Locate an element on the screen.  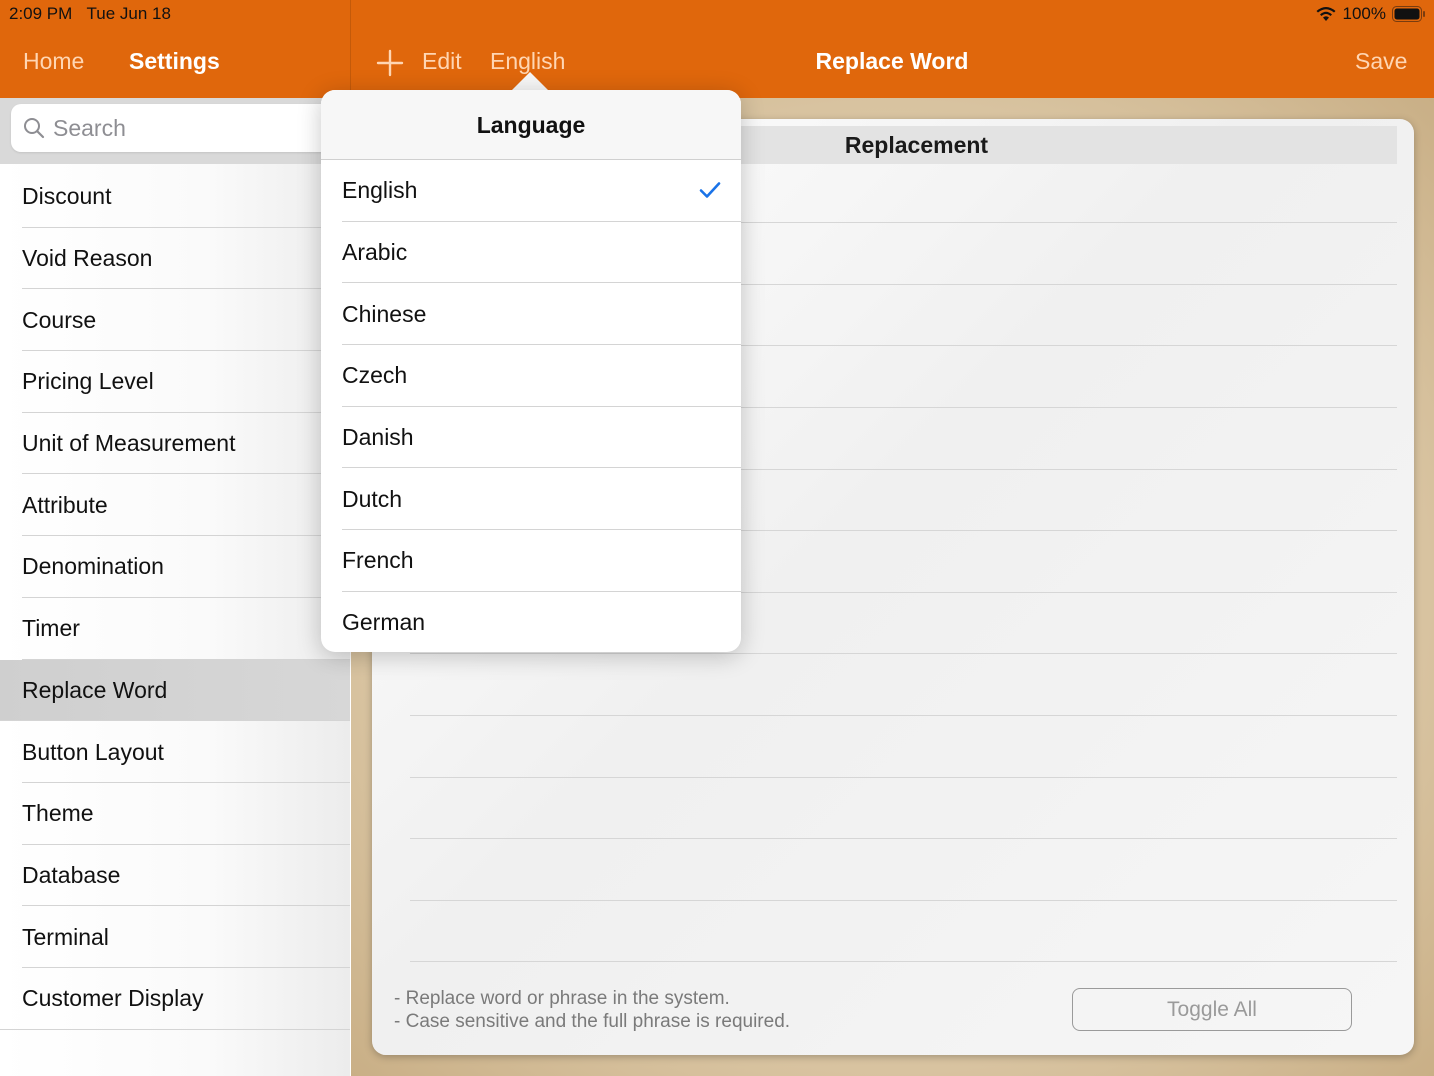
sidebar-item-unit-of-measurement: Unit of Measurement is located at coordinates (175, 444).